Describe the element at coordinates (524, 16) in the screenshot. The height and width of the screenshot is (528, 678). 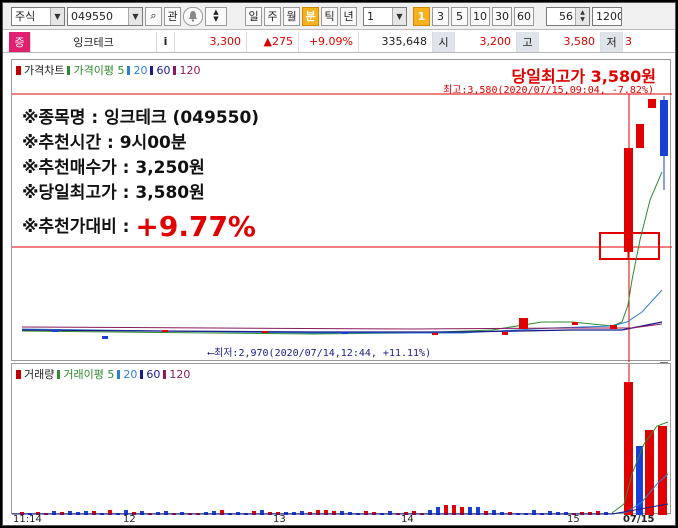
I see `interval-60: 60` at that location.